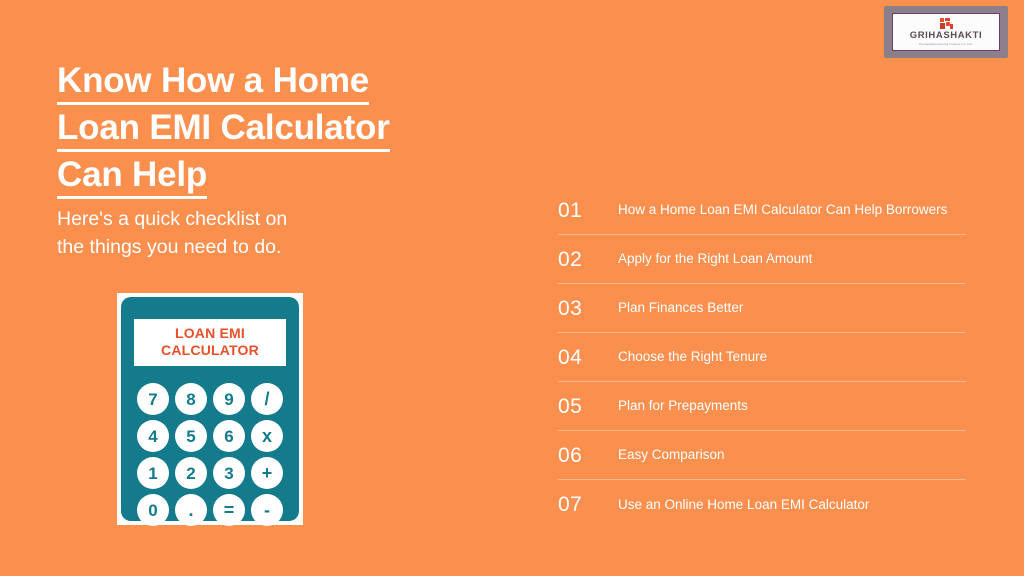  I want to click on checklist-item: 04 Choose the Right Tenure, so click(762, 357).